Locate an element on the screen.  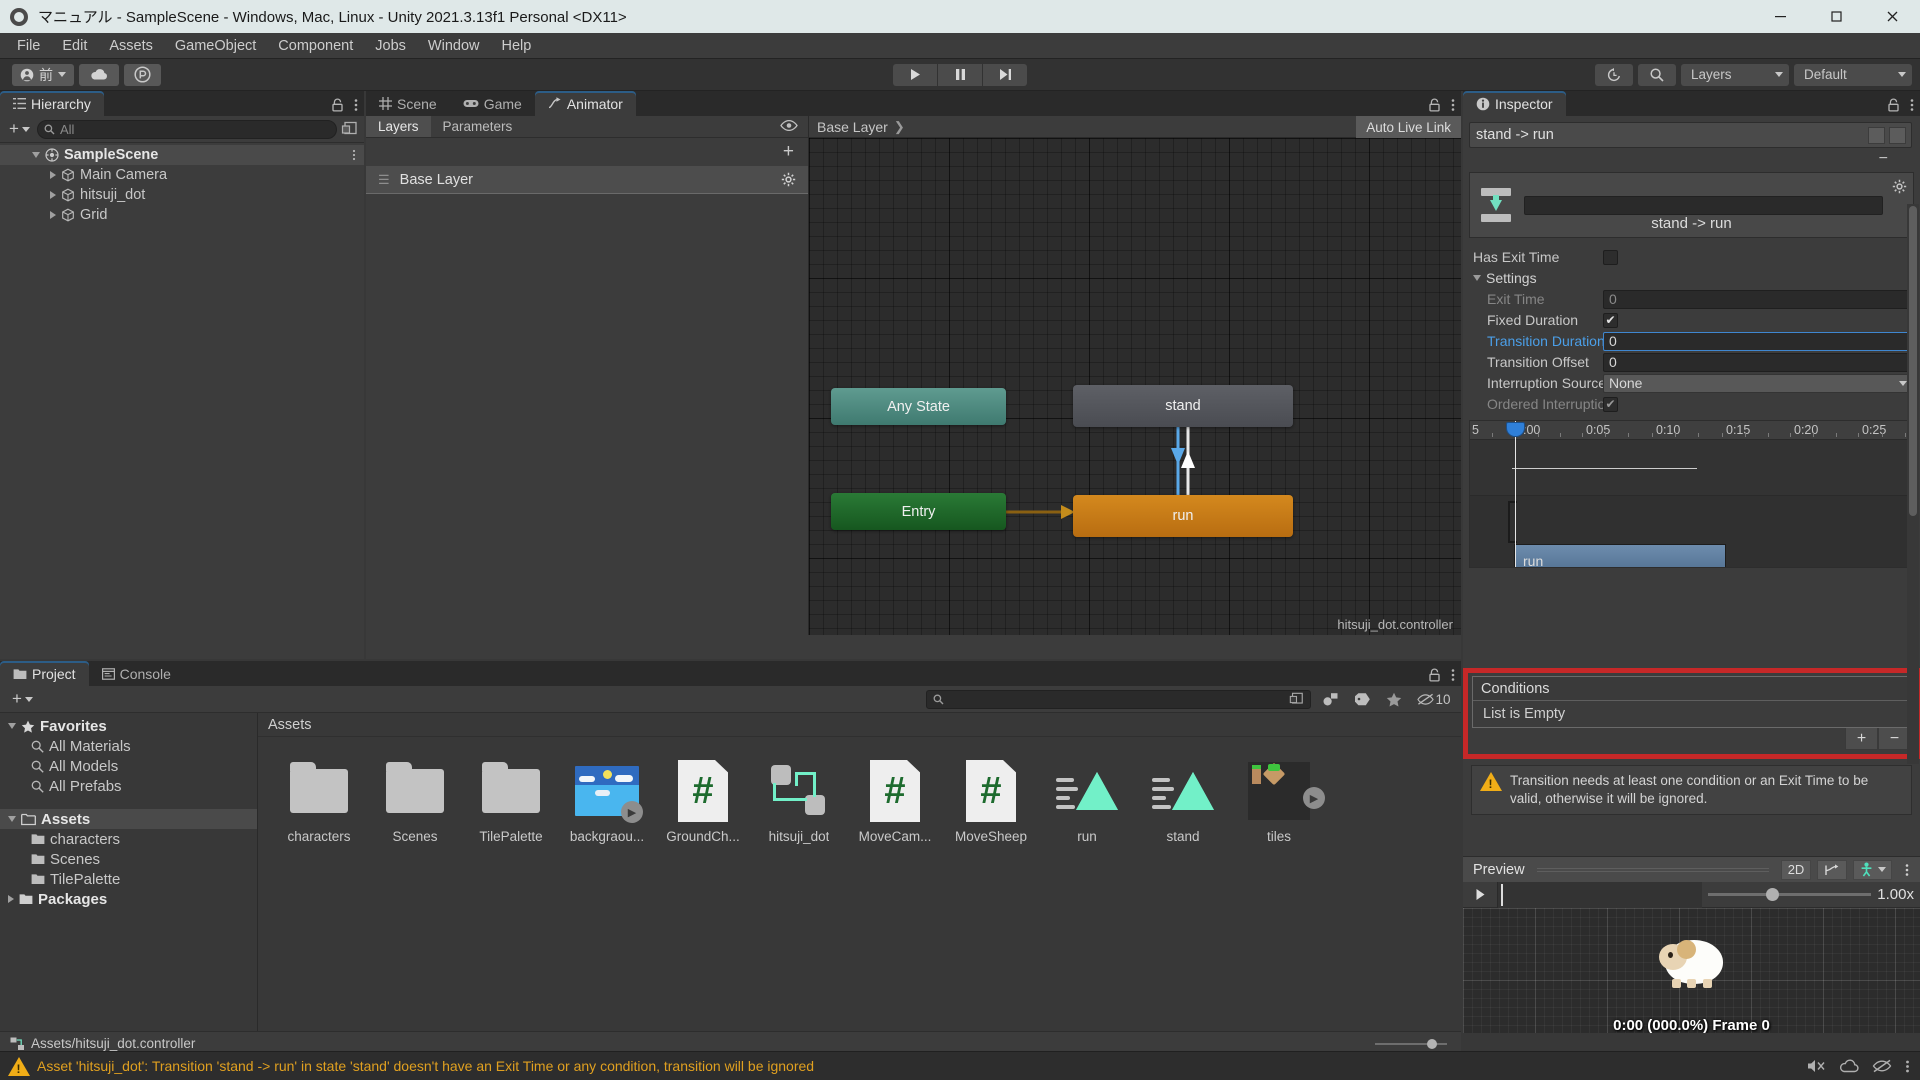
account-button: 前 is located at coordinates (43, 74).